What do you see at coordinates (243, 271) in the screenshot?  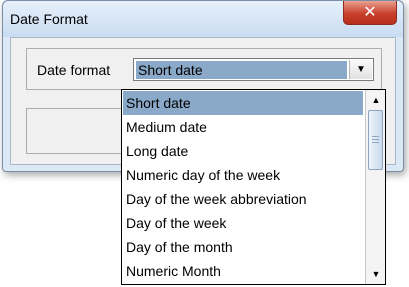 I see `list-item-numeric-month: Numeric Month` at bounding box center [243, 271].